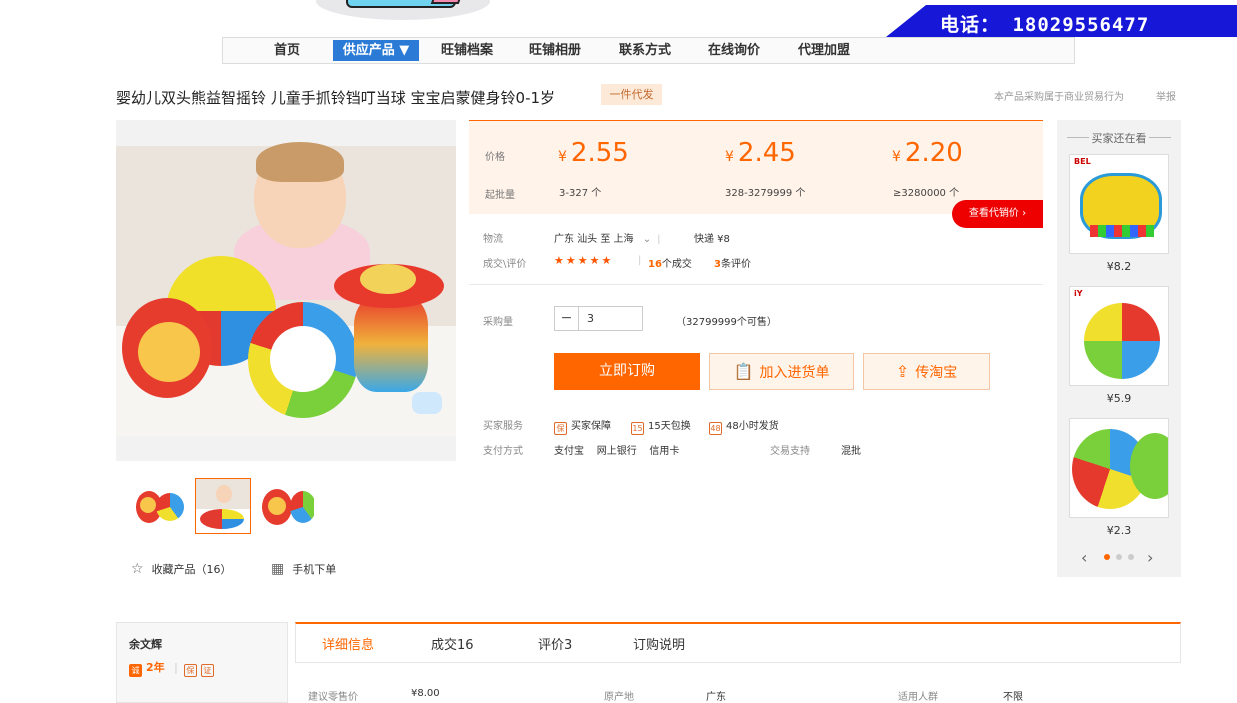 This screenshot has width=1237, height=703. Describe the element at coordinates (1119, 530) in the screenshot. I see `rail-price: ¥2.3` at that location.